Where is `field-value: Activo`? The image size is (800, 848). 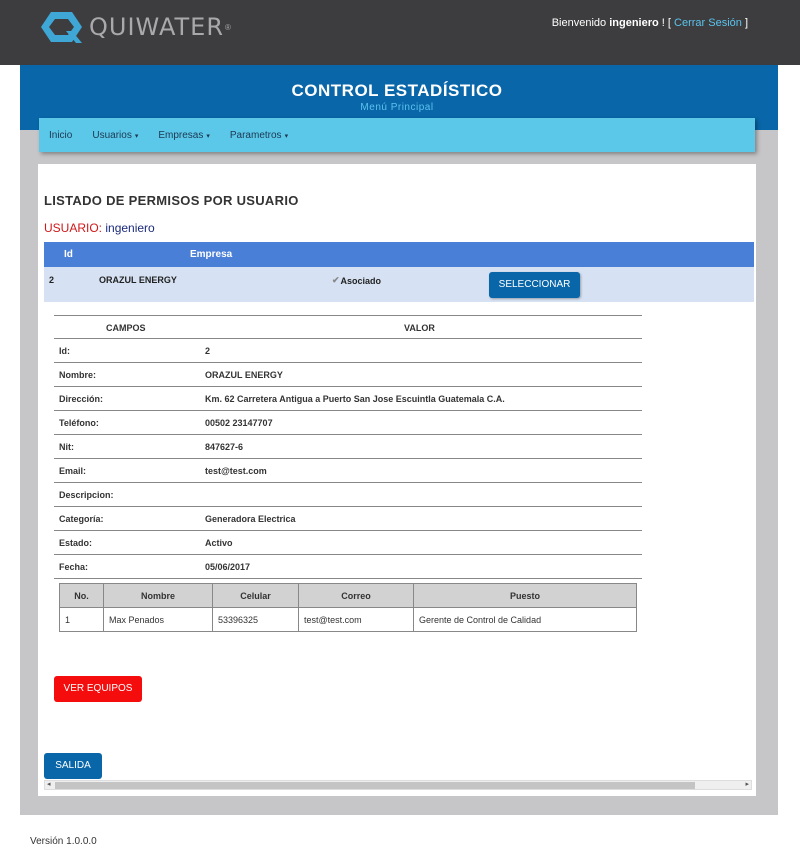
field-value: Activo is located at coordinates (219, 543).